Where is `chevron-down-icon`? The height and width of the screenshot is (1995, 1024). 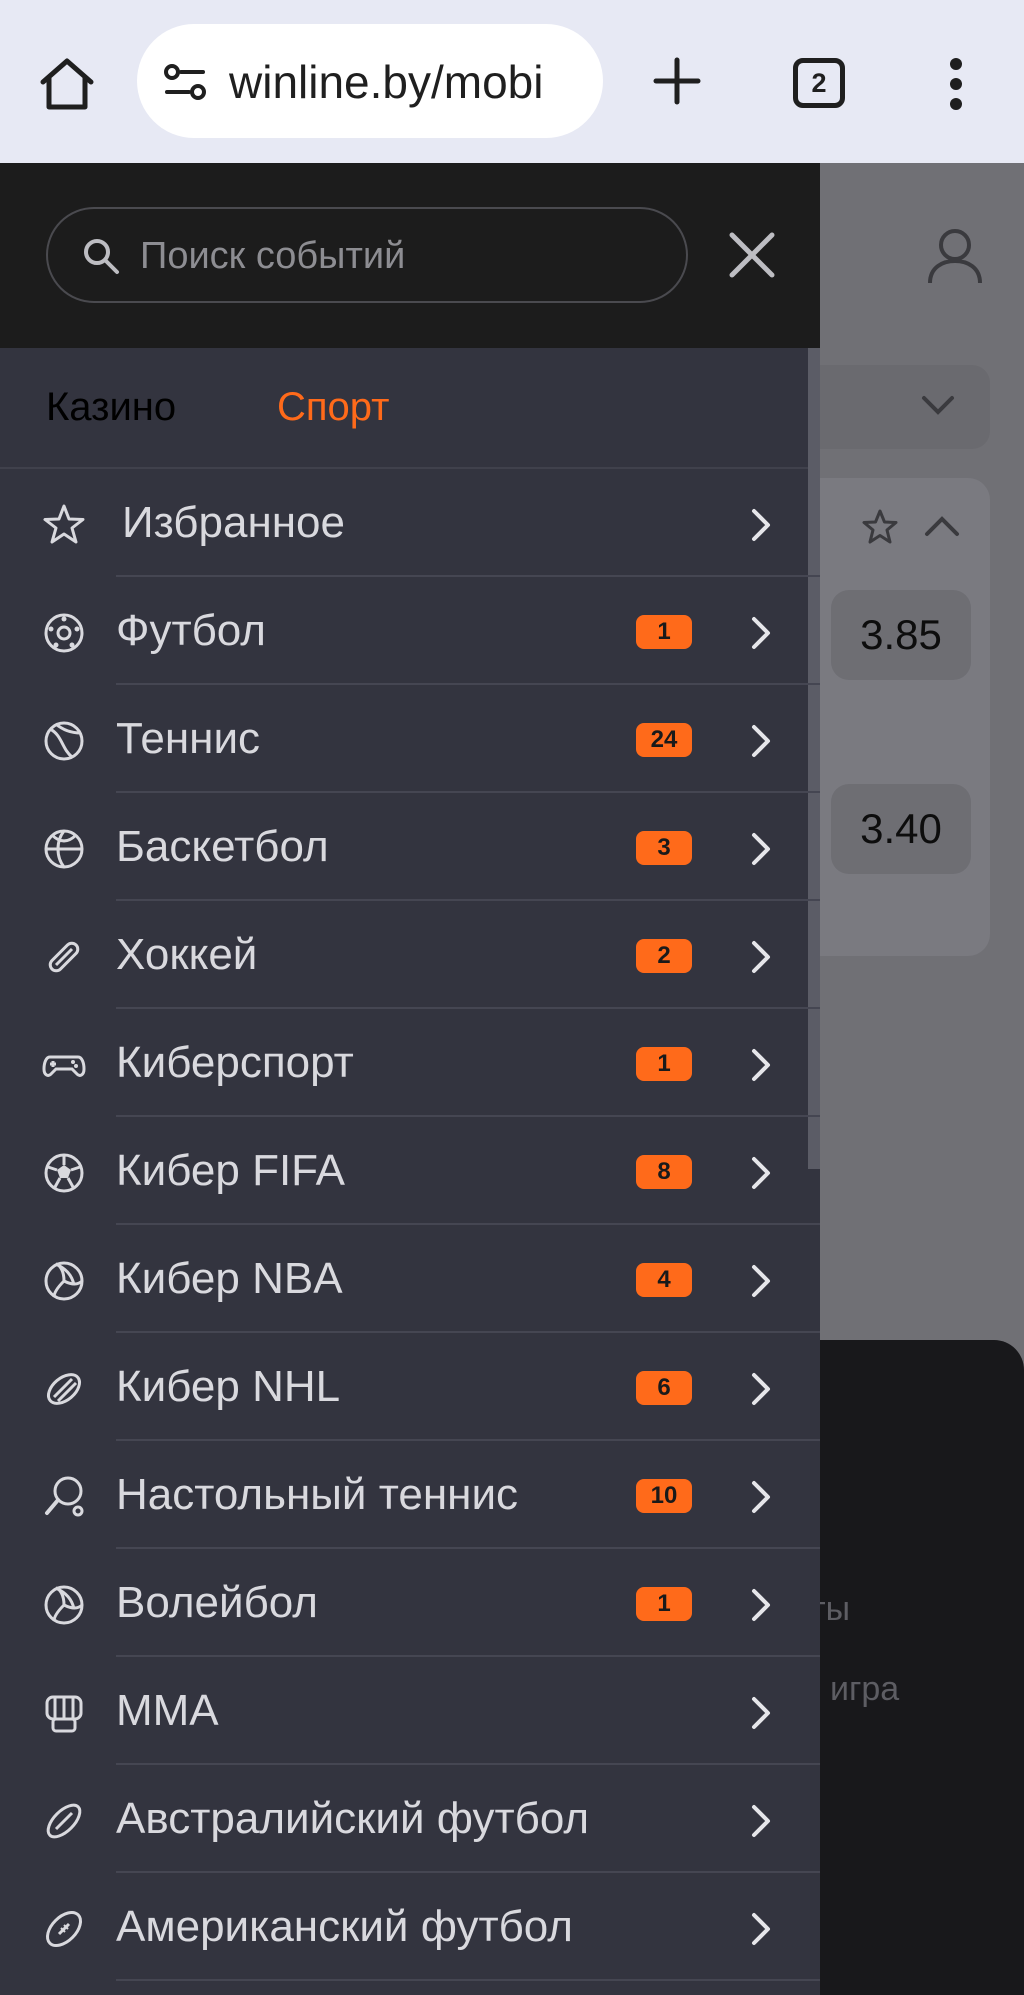 chevron-down-icon is located at coordinates (938, 405).